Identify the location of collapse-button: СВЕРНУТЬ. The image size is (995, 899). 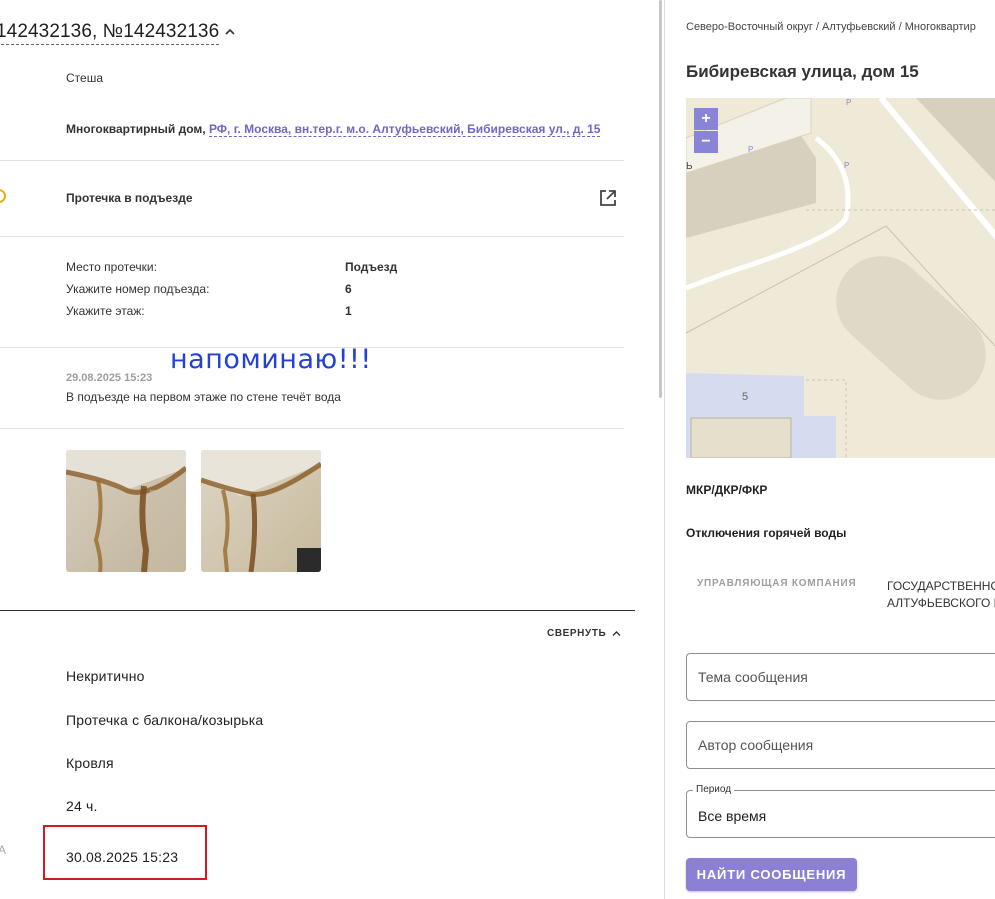
(584, 633).